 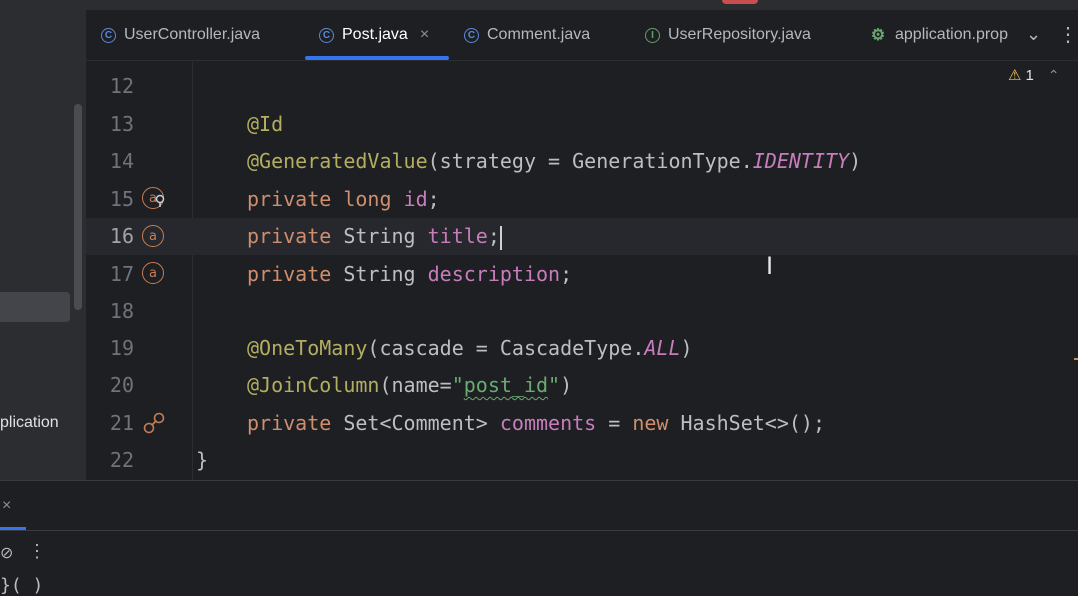 I want to click on tool-icon: ⊘, so click(x=6, y=553).